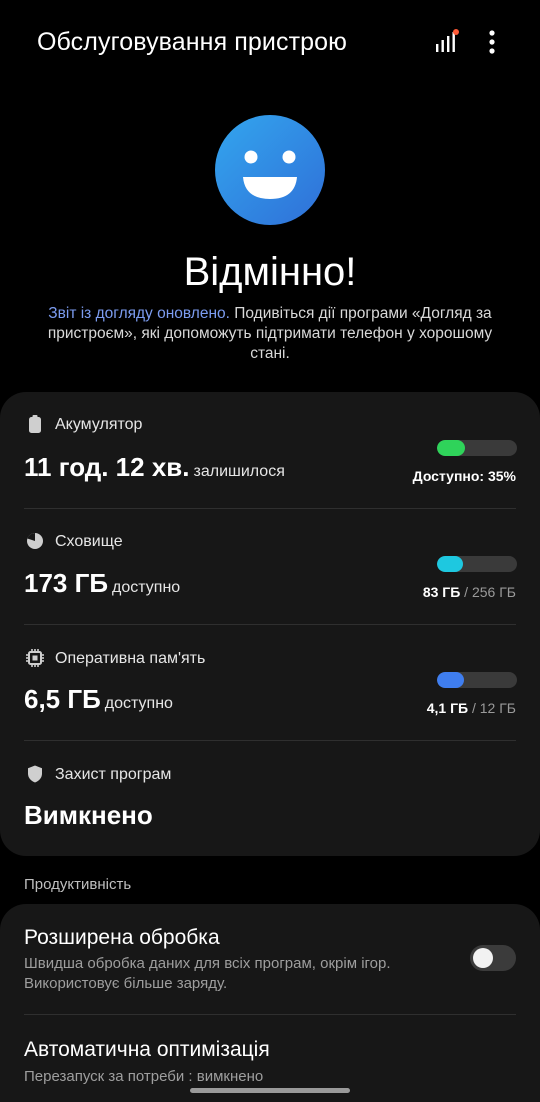 Image resolution: width=540 pixels, height=1102 pixels. What do you see at coordinates (270, 566) in the screenshot?
I see `storage-section: Сховище 173 ГБ доступно 83 ГБ / 256 ГБ` at bounding box center [270, 566].